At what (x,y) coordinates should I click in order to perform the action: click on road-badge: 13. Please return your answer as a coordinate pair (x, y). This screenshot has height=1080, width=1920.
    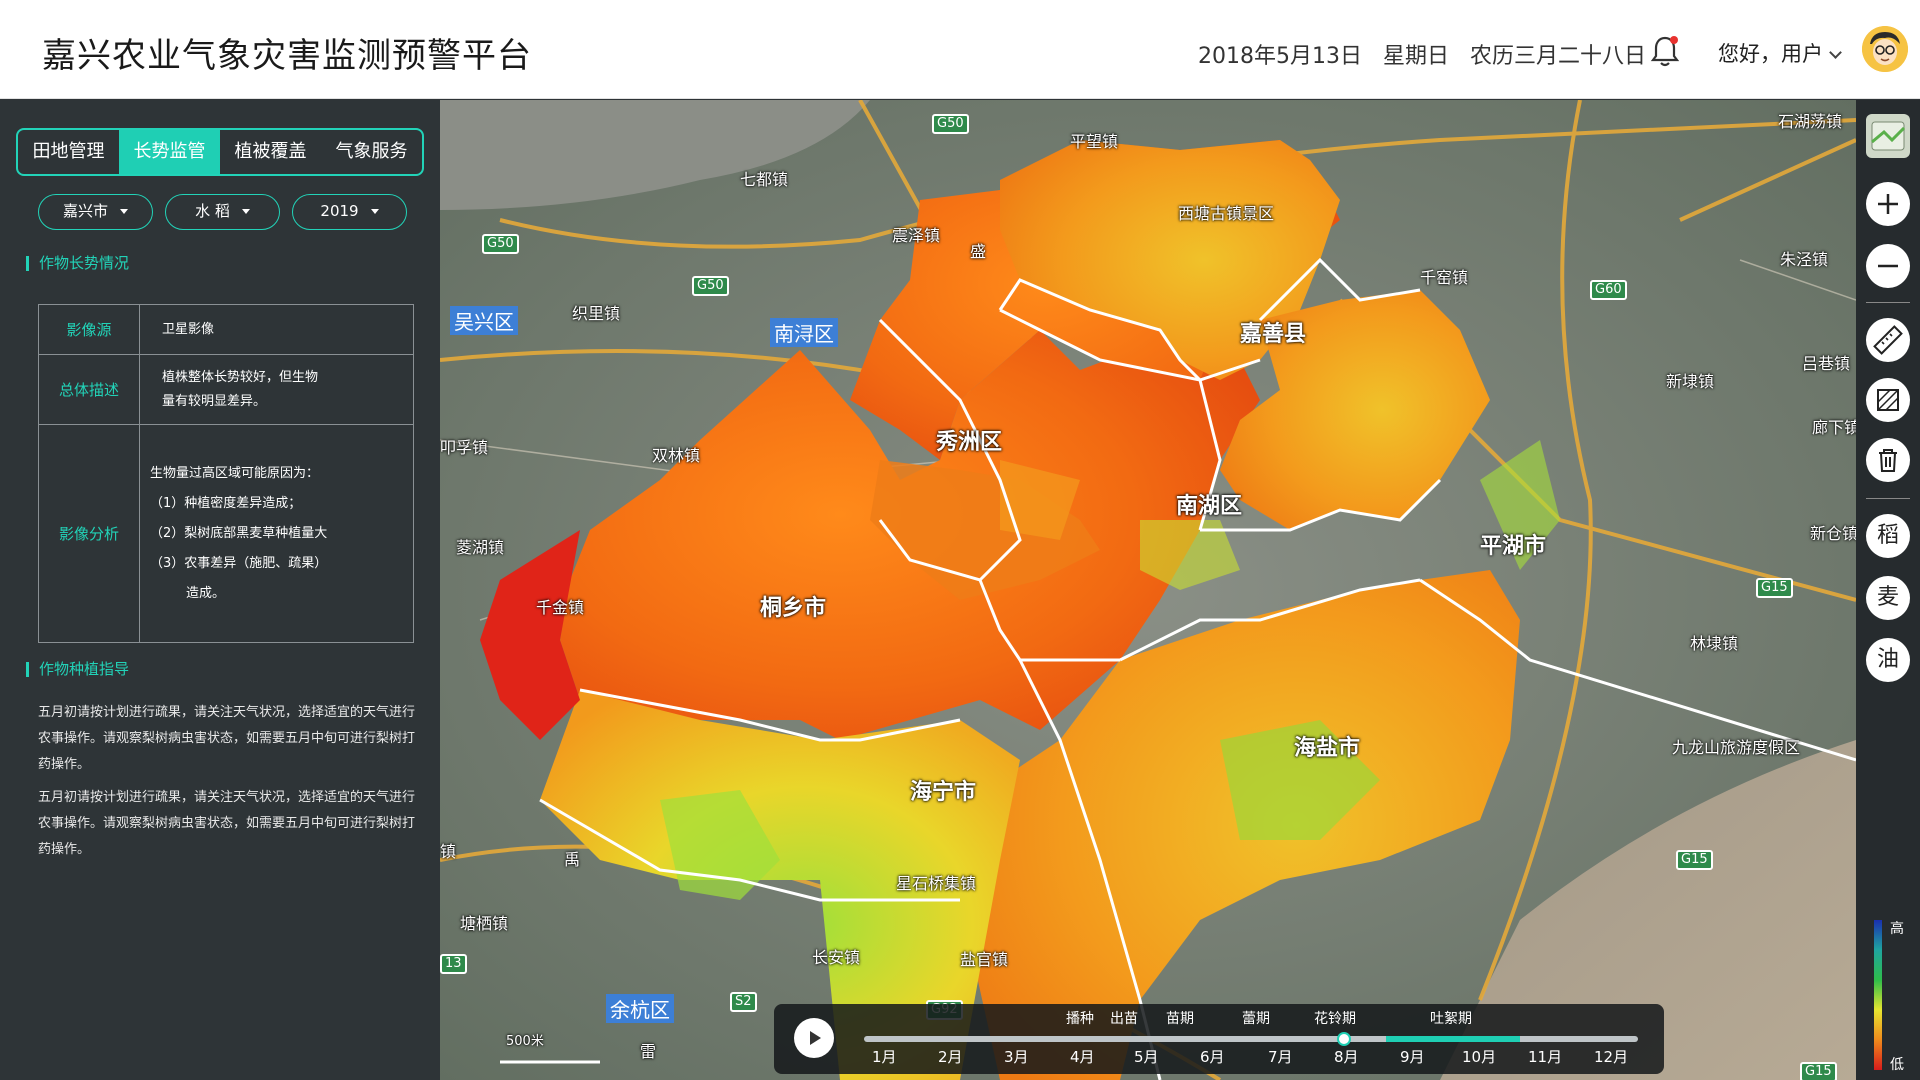
    Looking at the image, I should click on (453, 964).